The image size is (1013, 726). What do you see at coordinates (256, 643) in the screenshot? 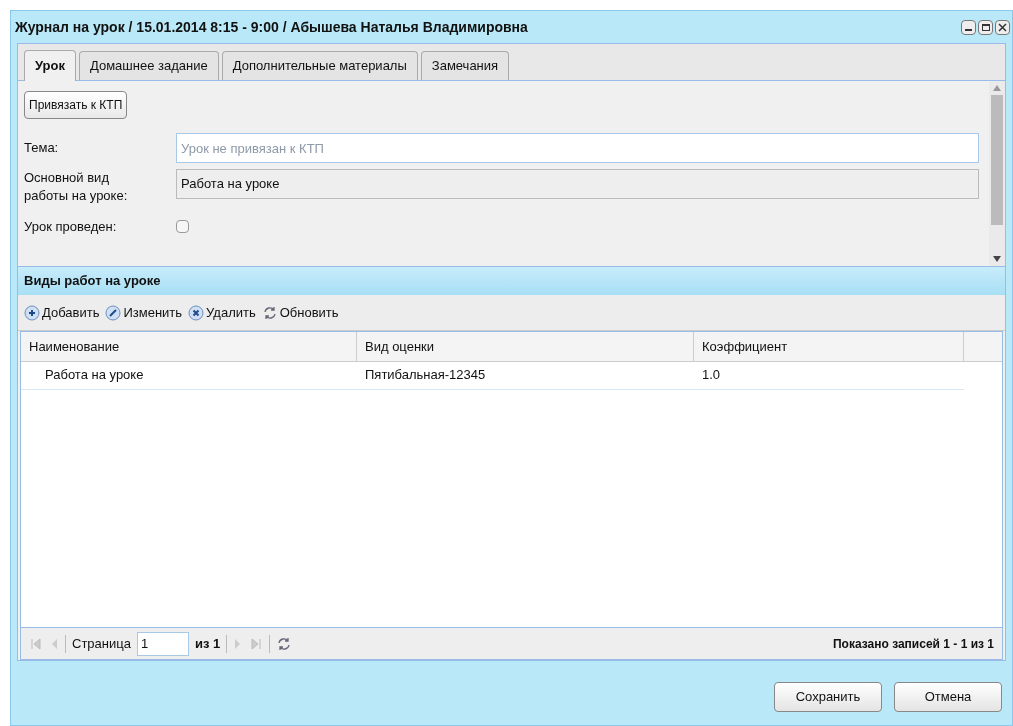
I see `last-page-icon` at bounding box center [256, 643].